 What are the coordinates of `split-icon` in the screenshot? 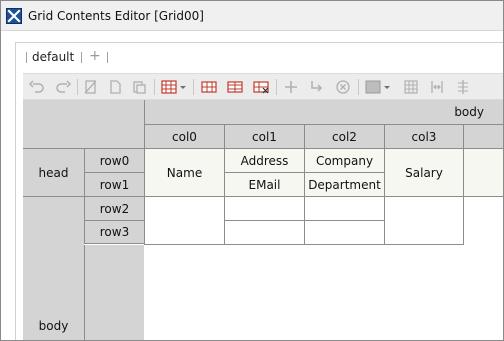 It's located at (437, 87).